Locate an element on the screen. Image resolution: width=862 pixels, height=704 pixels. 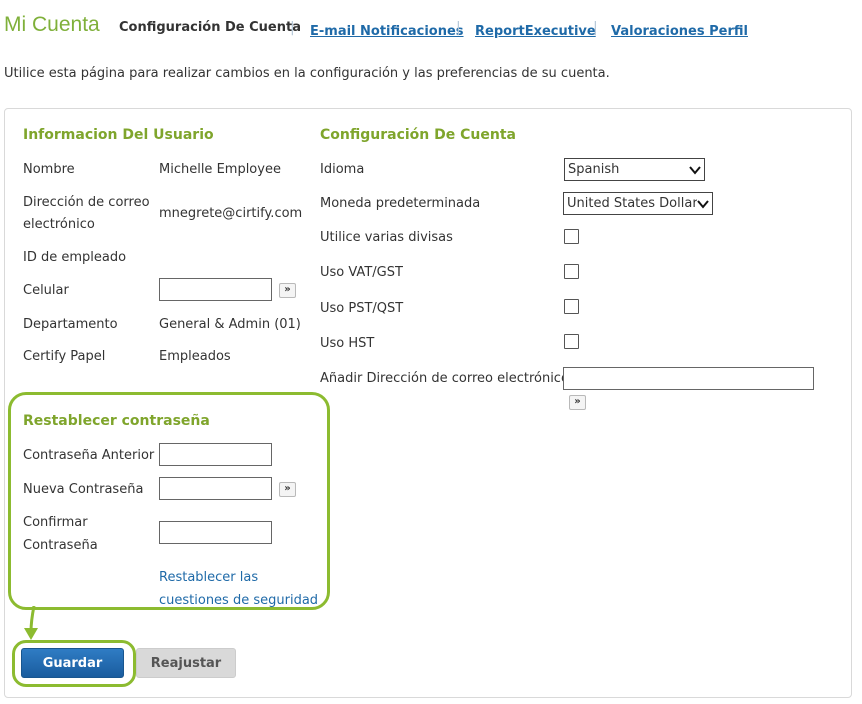
user-info-title: Informacion Del Usuario is located at coordinates (118, 135).